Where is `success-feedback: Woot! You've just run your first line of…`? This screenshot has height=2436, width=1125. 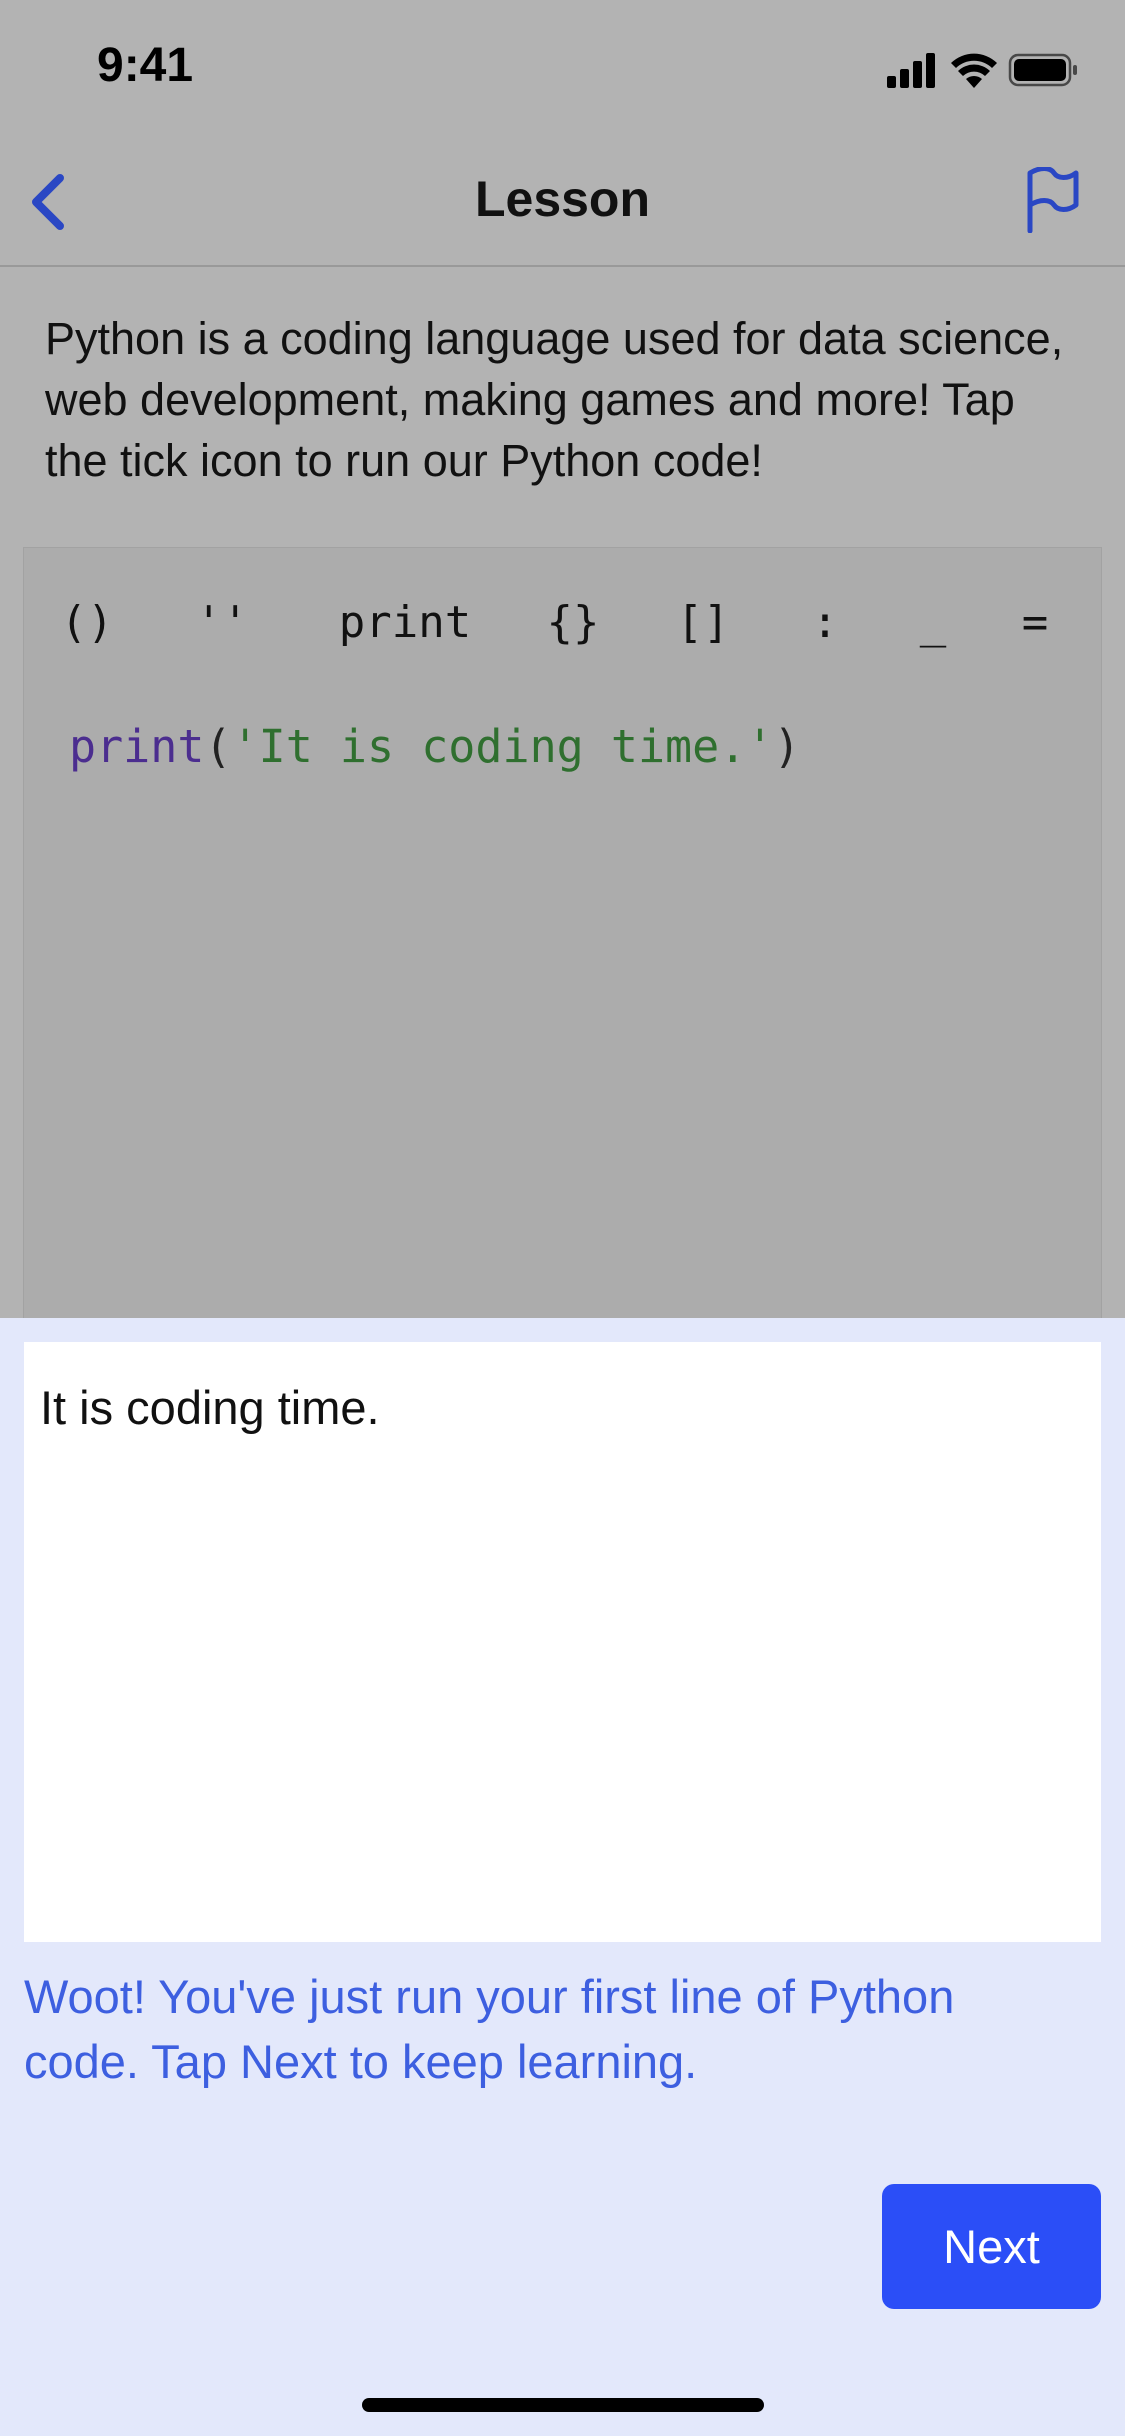
success-feedback: Woot! You've just run your first line of… is located at coordinates (489, 2029).